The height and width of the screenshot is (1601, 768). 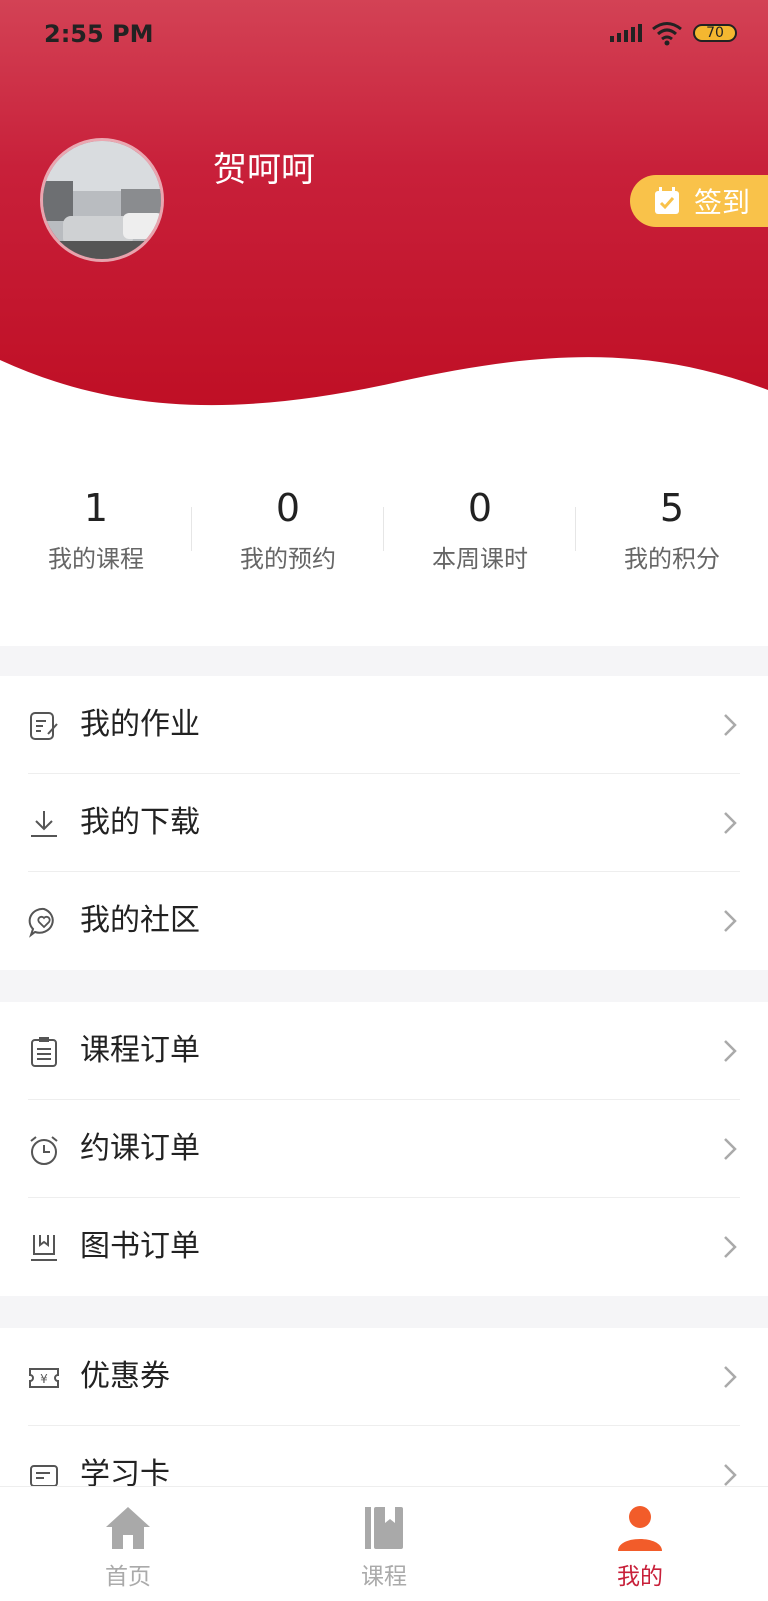 I want to click on stat-weekly-hours: 0 本周课时, so click(x=480, y=529).